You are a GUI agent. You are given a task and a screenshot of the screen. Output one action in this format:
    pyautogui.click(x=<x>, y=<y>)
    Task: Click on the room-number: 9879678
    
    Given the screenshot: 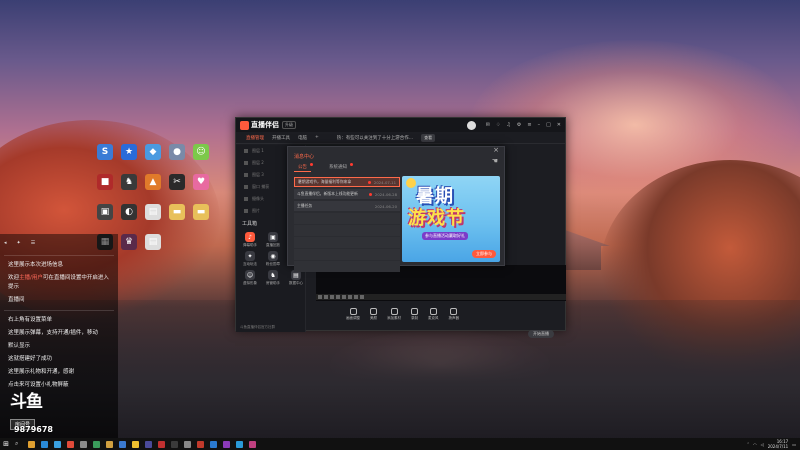 What is the action you would take?
    pyautogui.click(x=33, y=429)
    